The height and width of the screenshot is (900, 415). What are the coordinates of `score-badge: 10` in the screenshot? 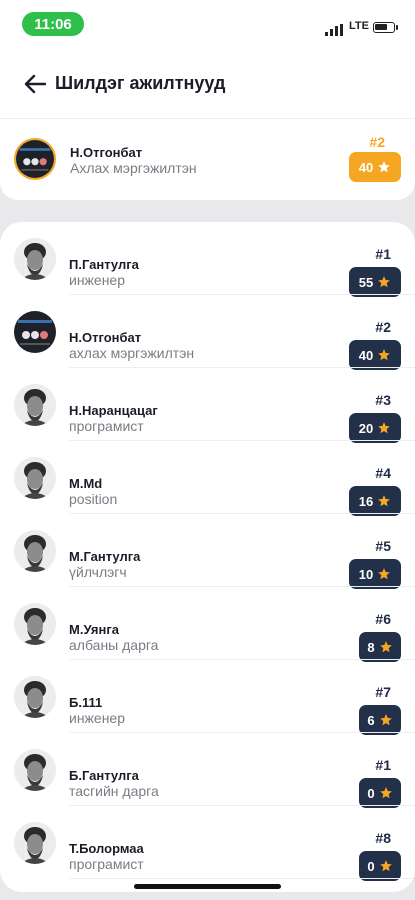 It's located at (375, 574).